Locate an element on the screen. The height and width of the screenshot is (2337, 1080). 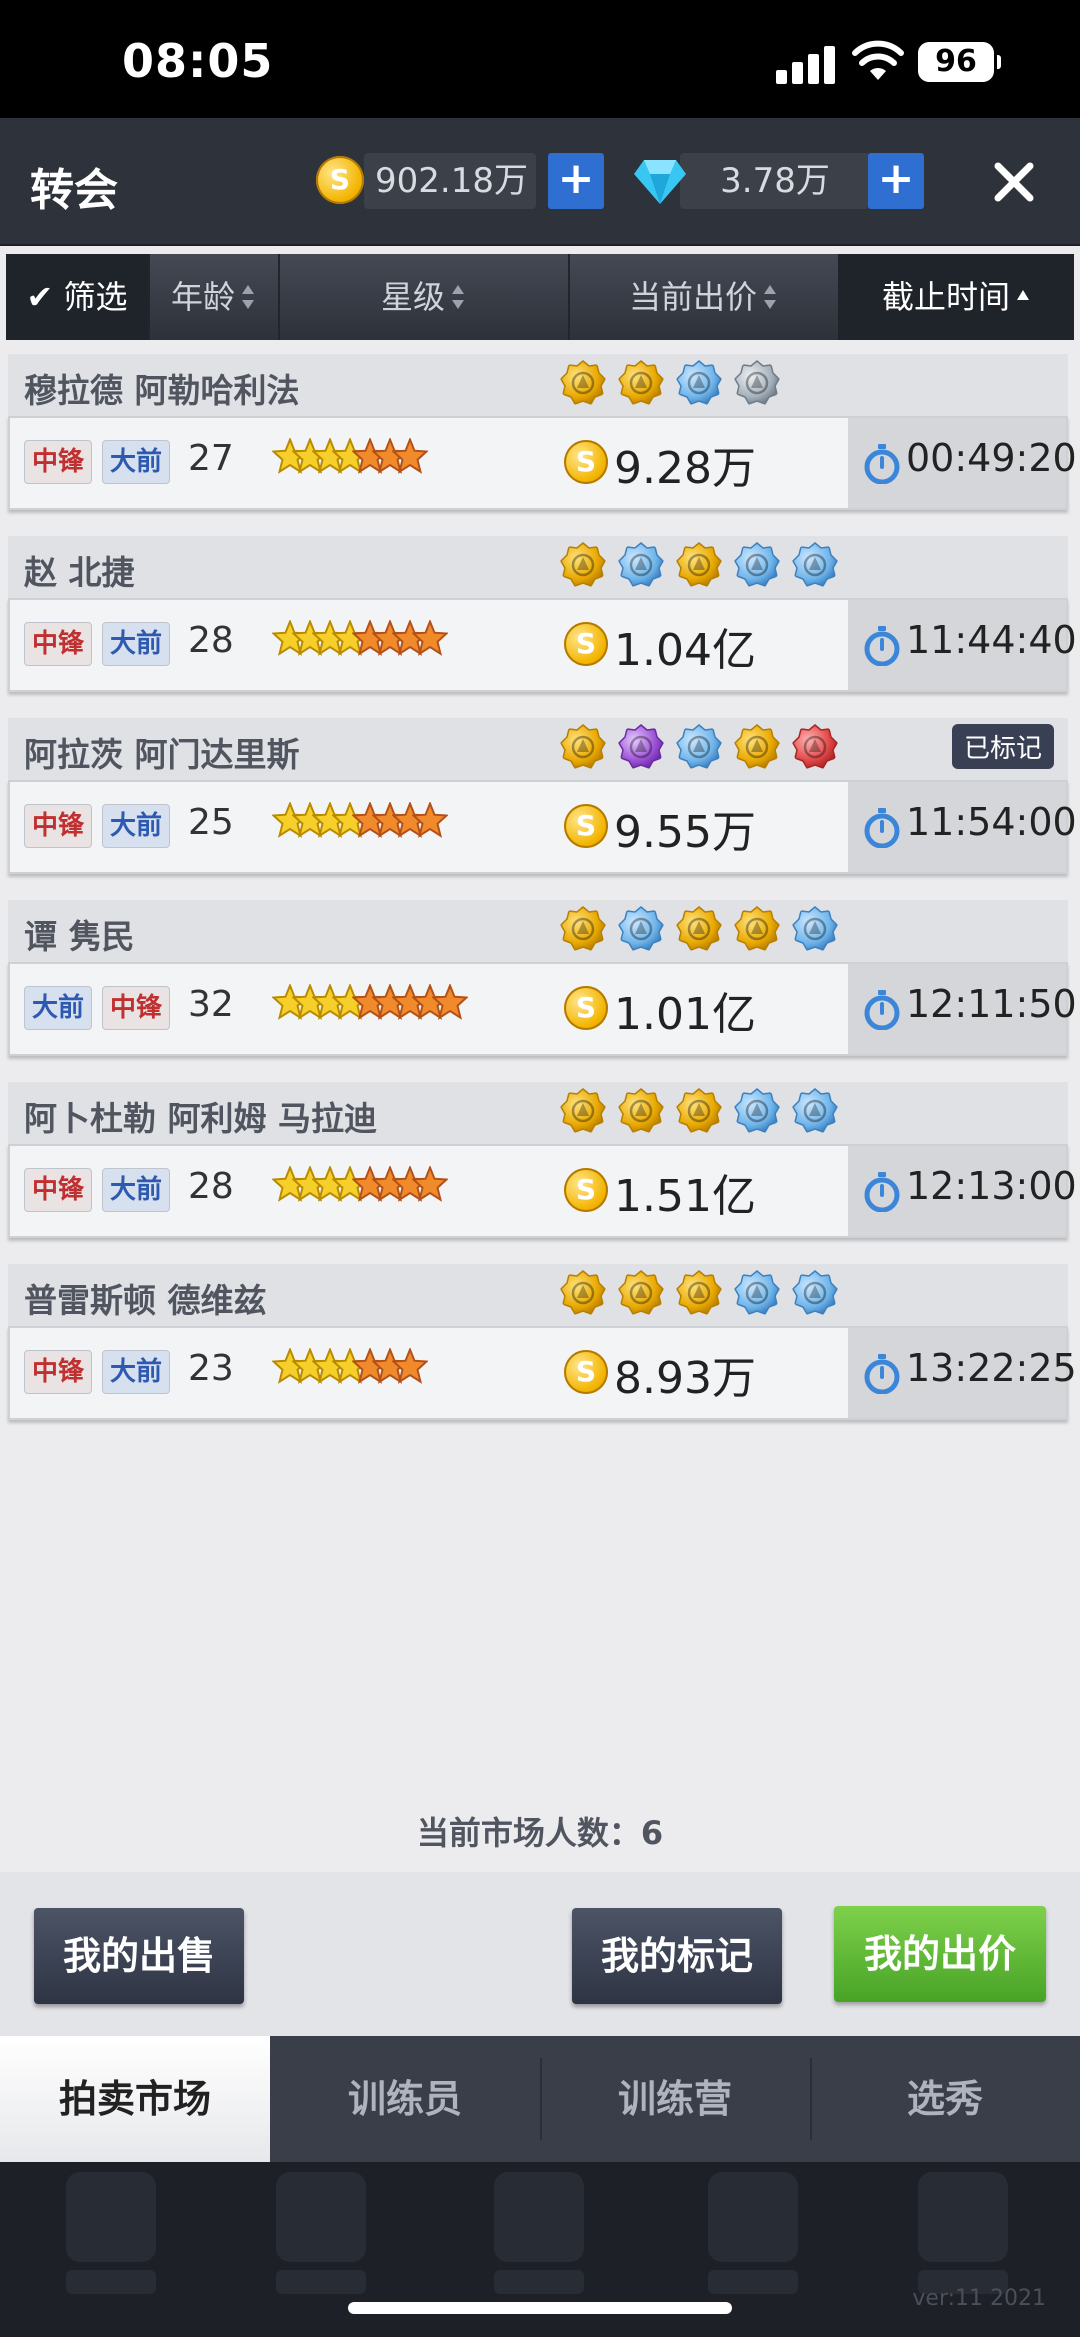
deadline-cell: 12:13:00 is located at coordinates (962, 1191).